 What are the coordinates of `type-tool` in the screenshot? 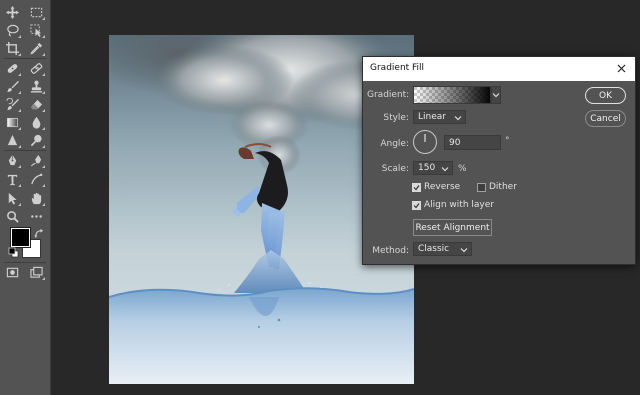 It's located at (12, 179).